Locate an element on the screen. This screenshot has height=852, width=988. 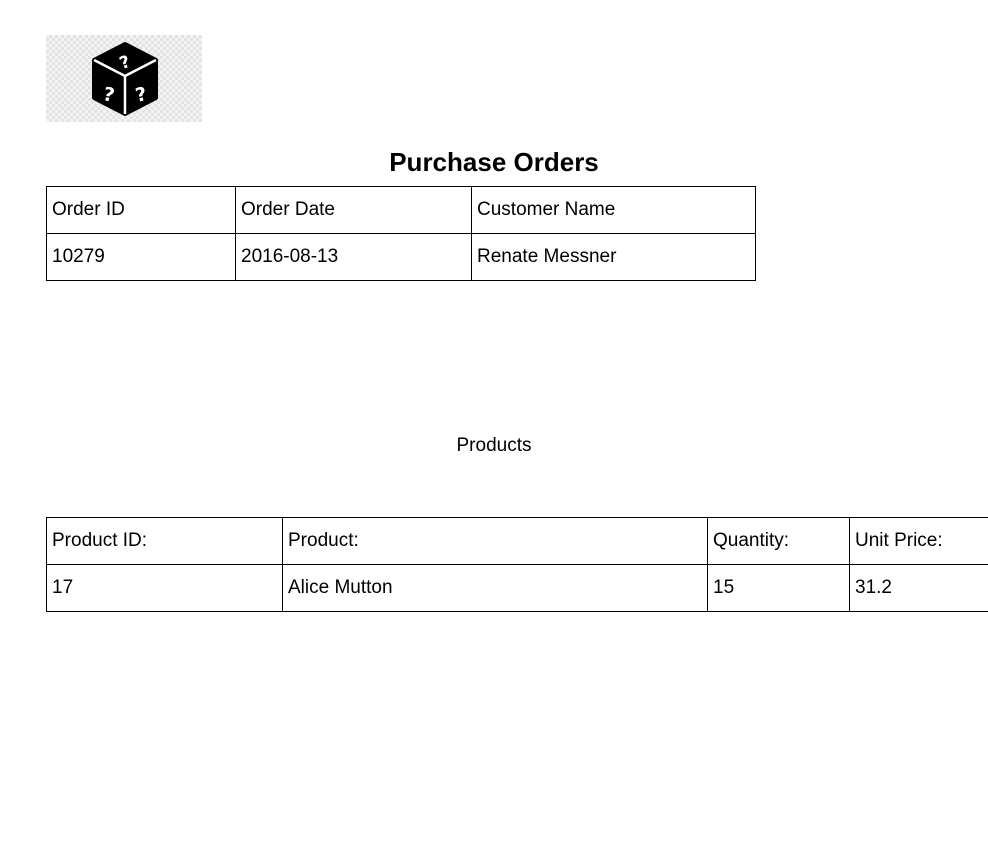
products-caption: Products is located at coordinates (494, 445).